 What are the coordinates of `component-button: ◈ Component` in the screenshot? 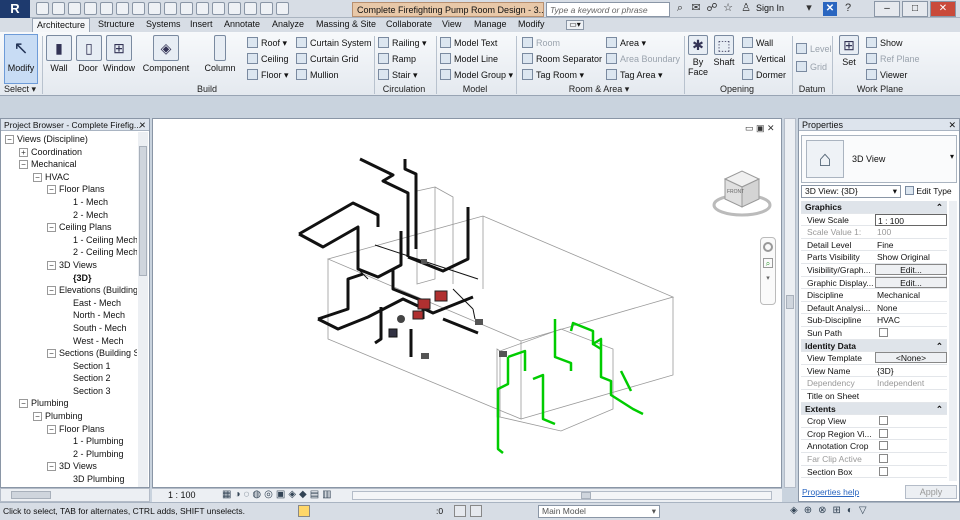 It's located at (166, 59).